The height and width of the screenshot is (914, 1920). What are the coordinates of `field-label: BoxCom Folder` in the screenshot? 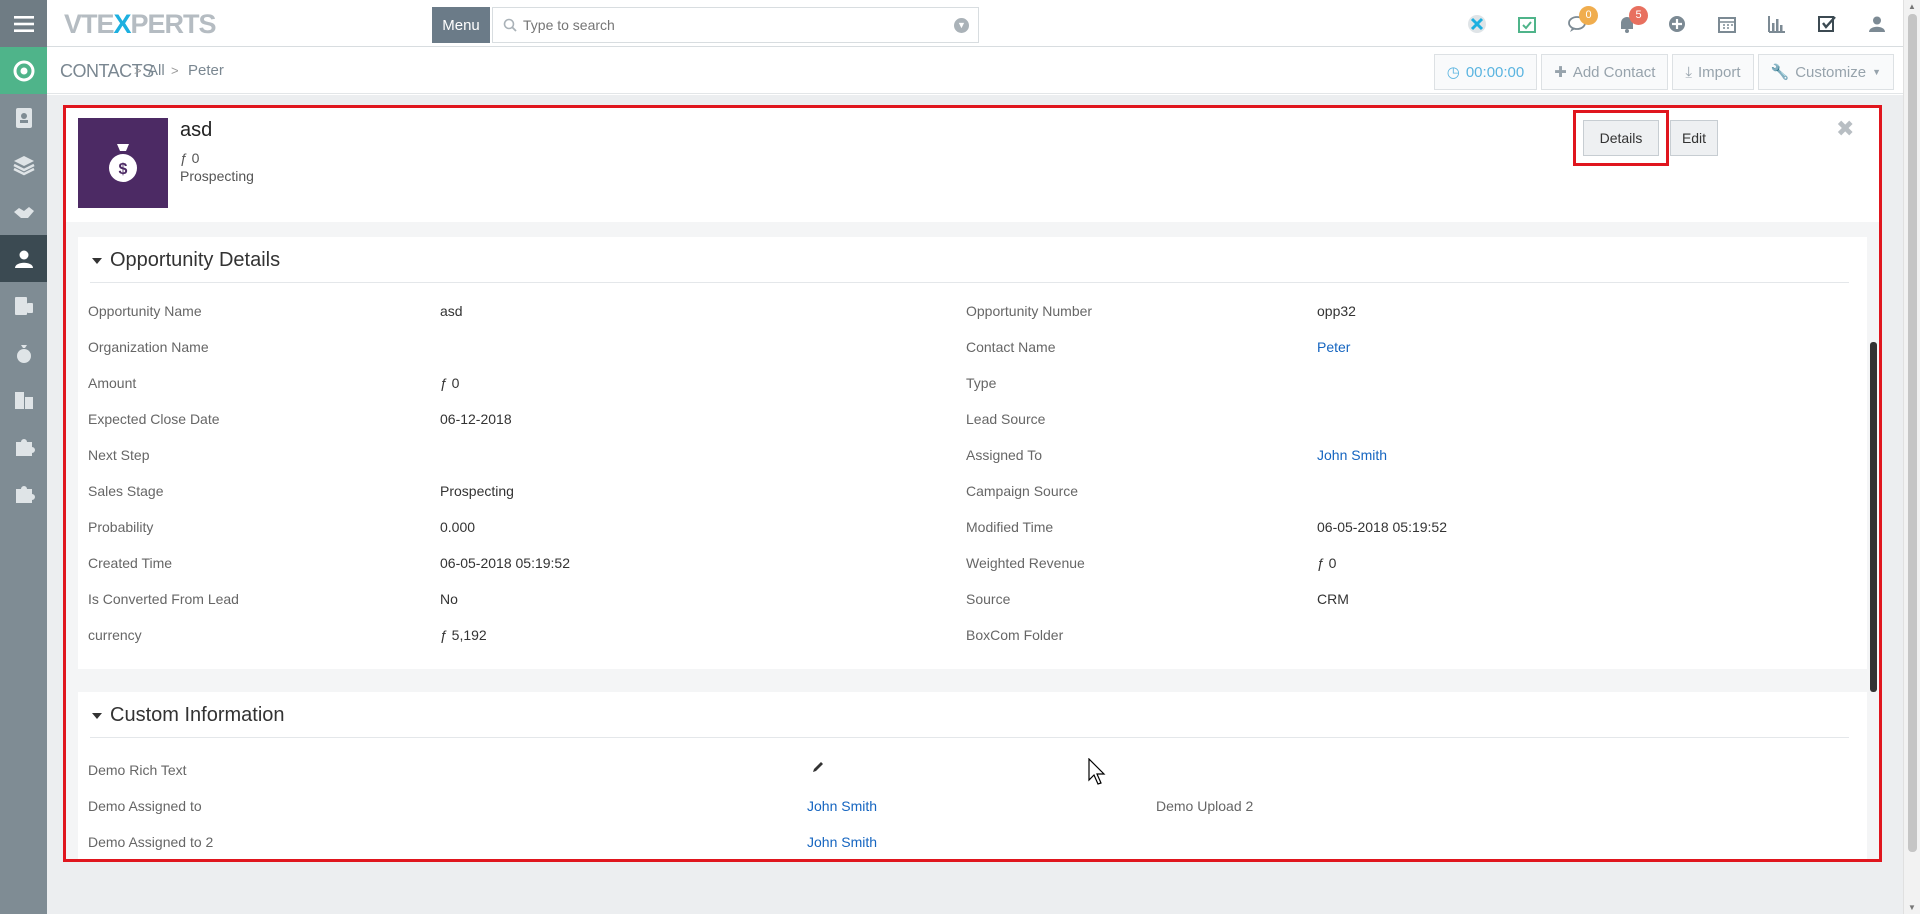 It's located at (1015, 635).